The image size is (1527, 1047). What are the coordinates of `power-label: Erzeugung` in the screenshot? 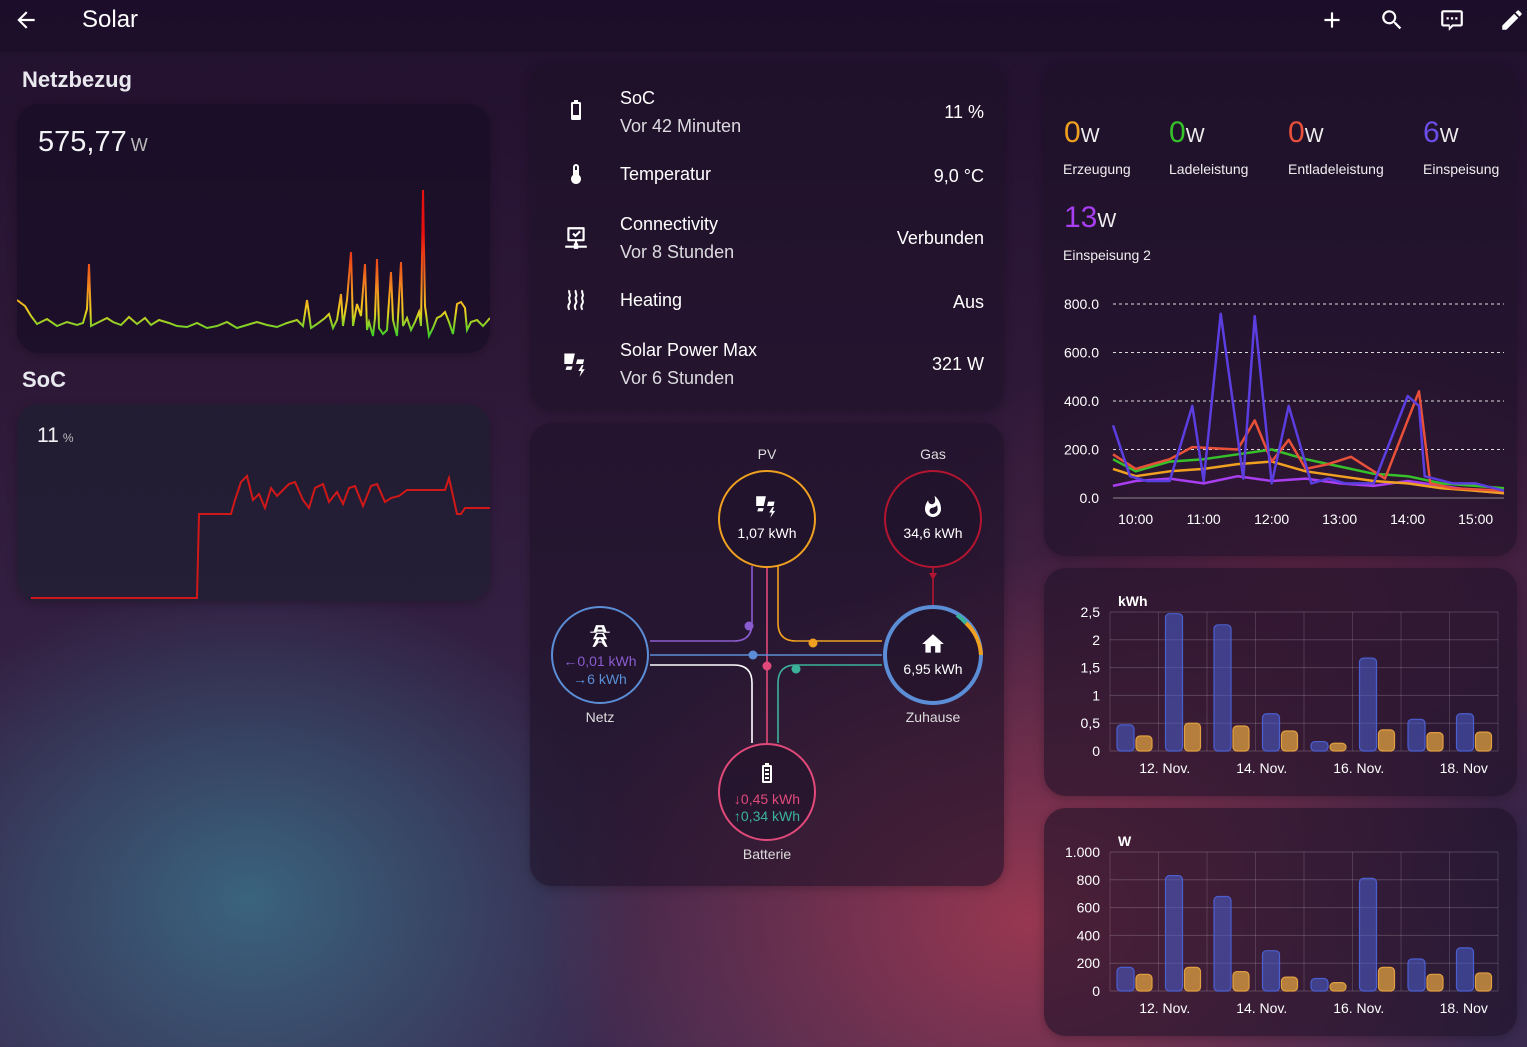 It's located at (1097, 169).